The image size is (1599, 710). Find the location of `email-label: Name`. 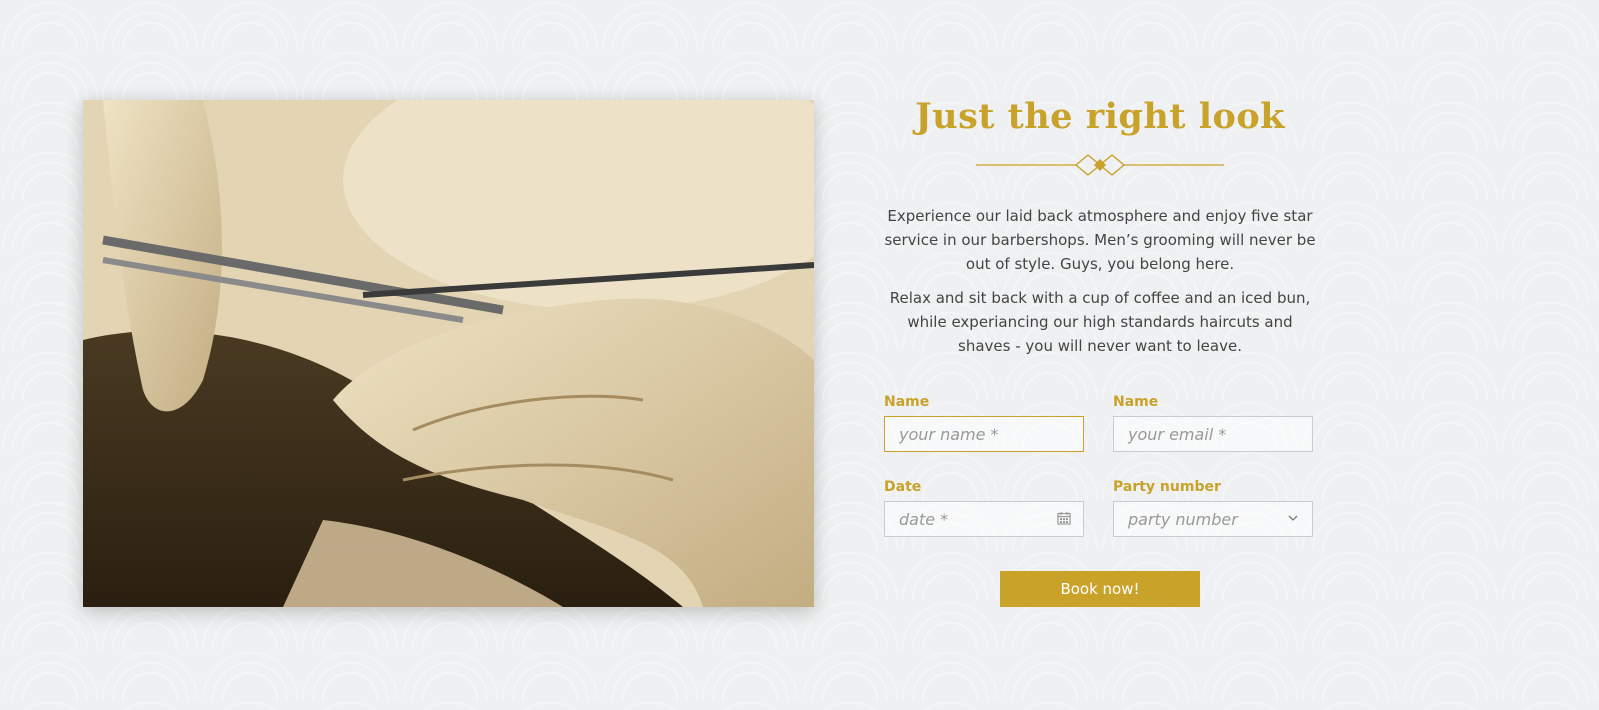

email-label: Name is located at coordinates (1136, 402).